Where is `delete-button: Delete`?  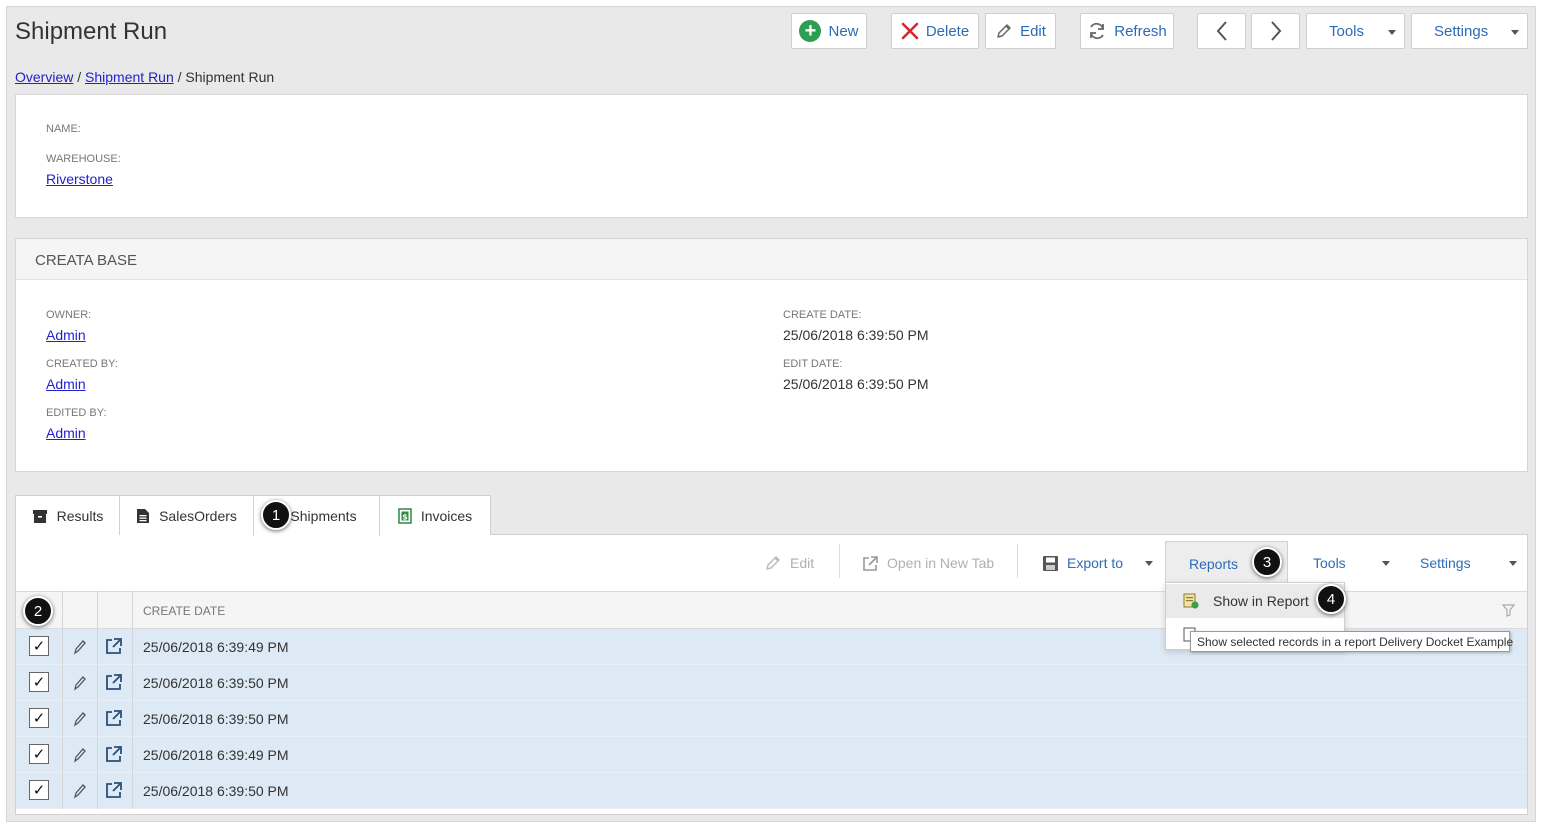
delete-button: Delete is located at coordinates (935, 31).